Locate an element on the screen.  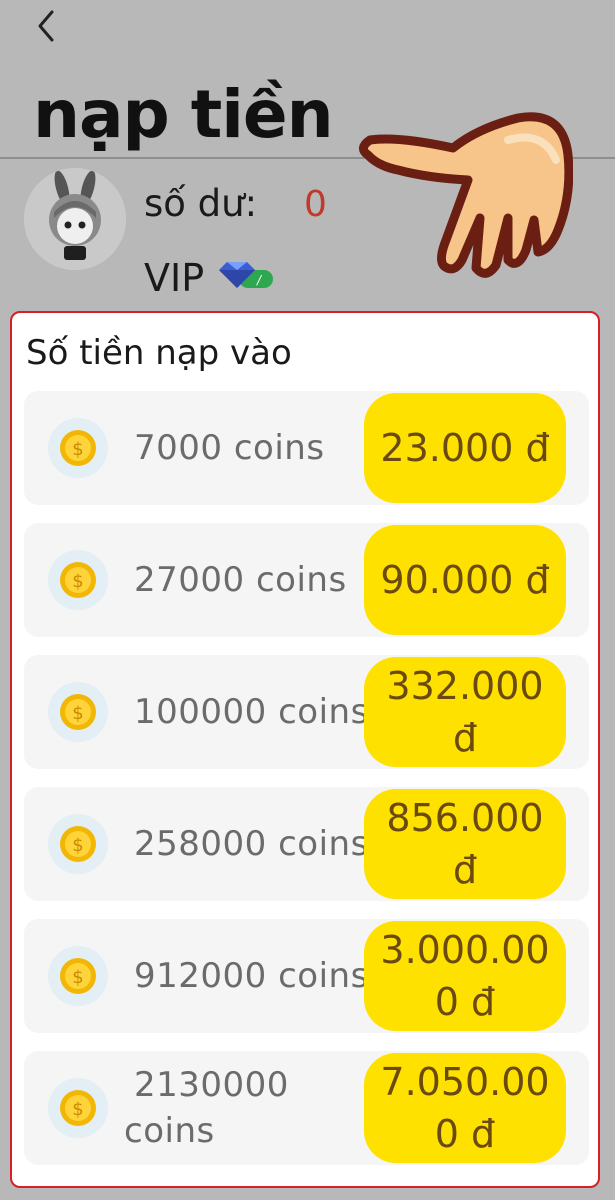
avatar is located at coordinates (75, 219).